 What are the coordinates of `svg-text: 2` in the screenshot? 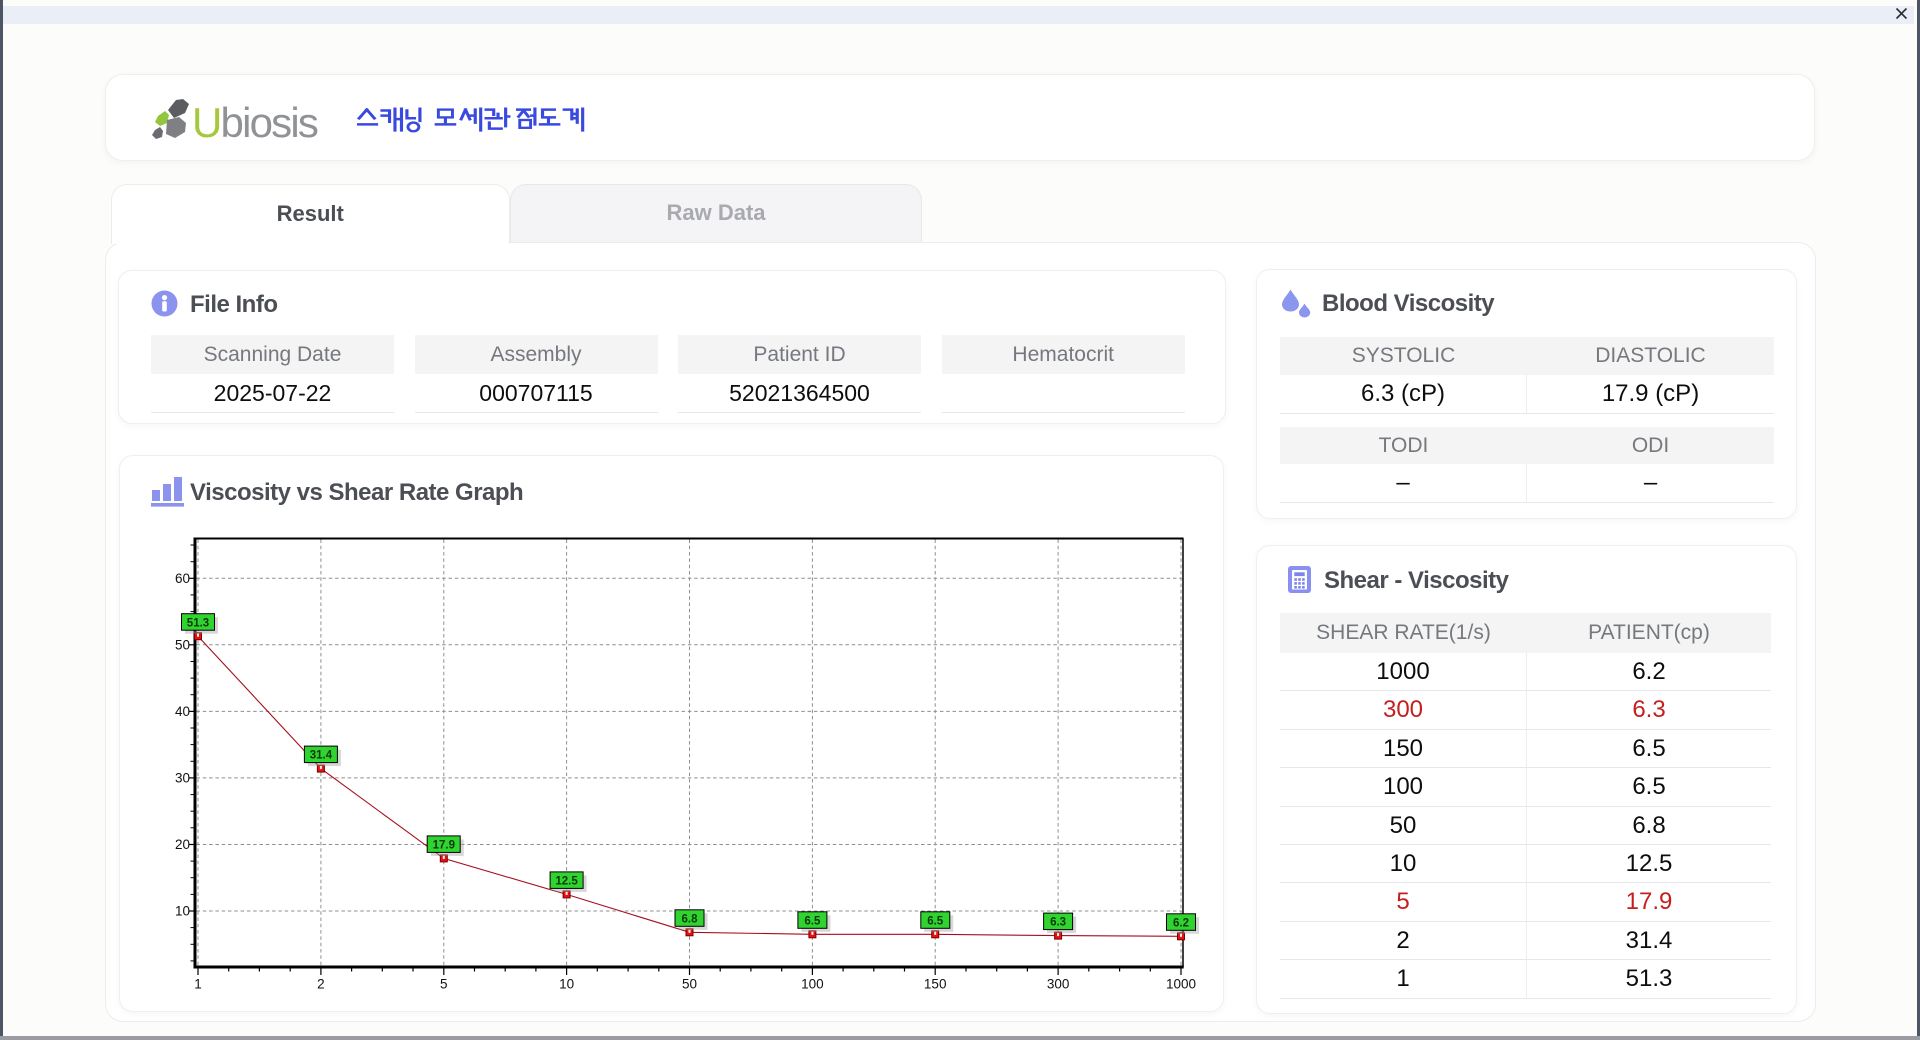 It's located at (321, 984).